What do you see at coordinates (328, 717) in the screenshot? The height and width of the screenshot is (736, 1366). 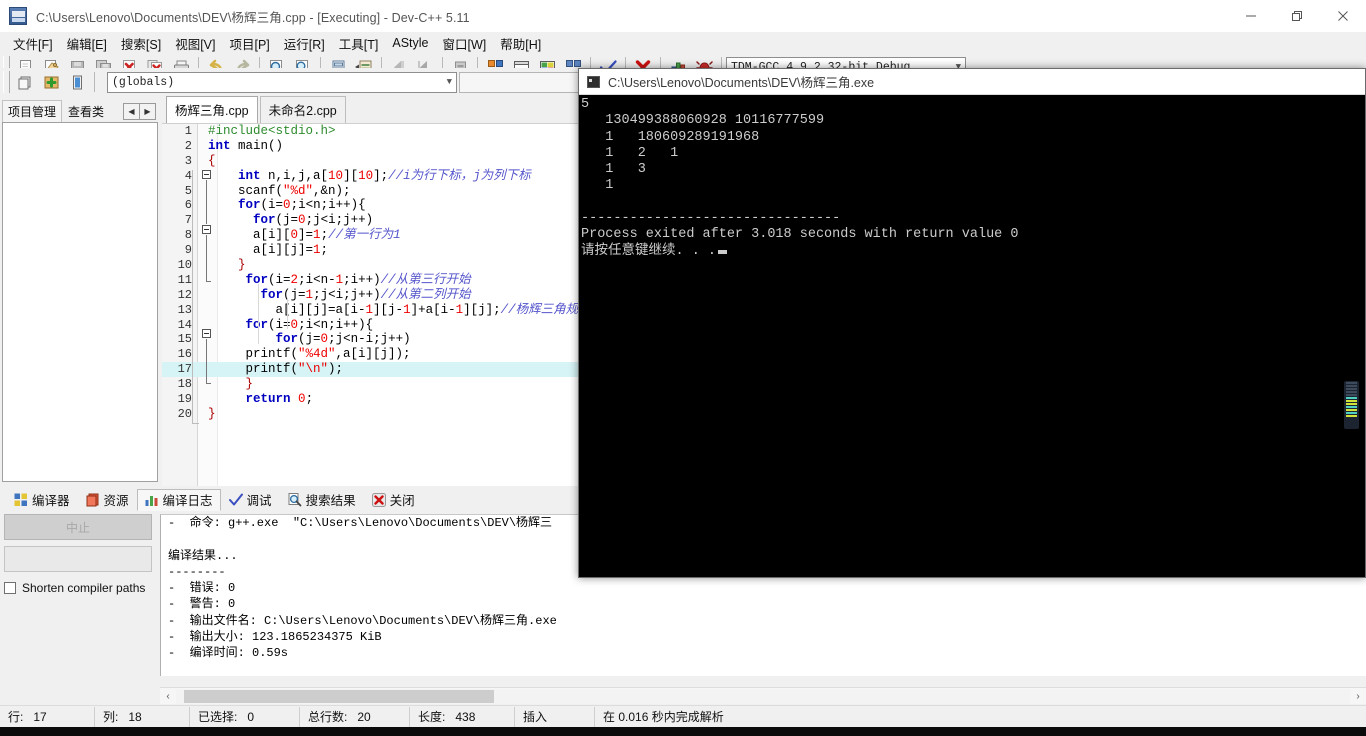 I see `status-total-lines-label: 总行数:` at bounding box center [328, 717].